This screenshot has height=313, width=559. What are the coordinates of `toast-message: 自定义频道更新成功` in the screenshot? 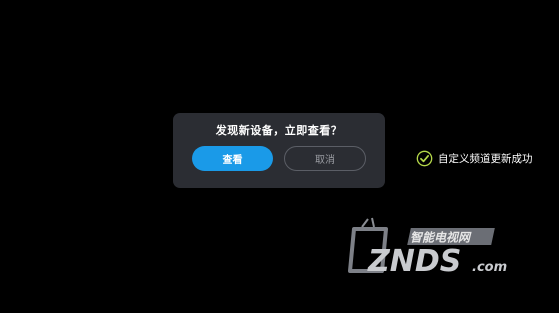 It's located at (485, 158).